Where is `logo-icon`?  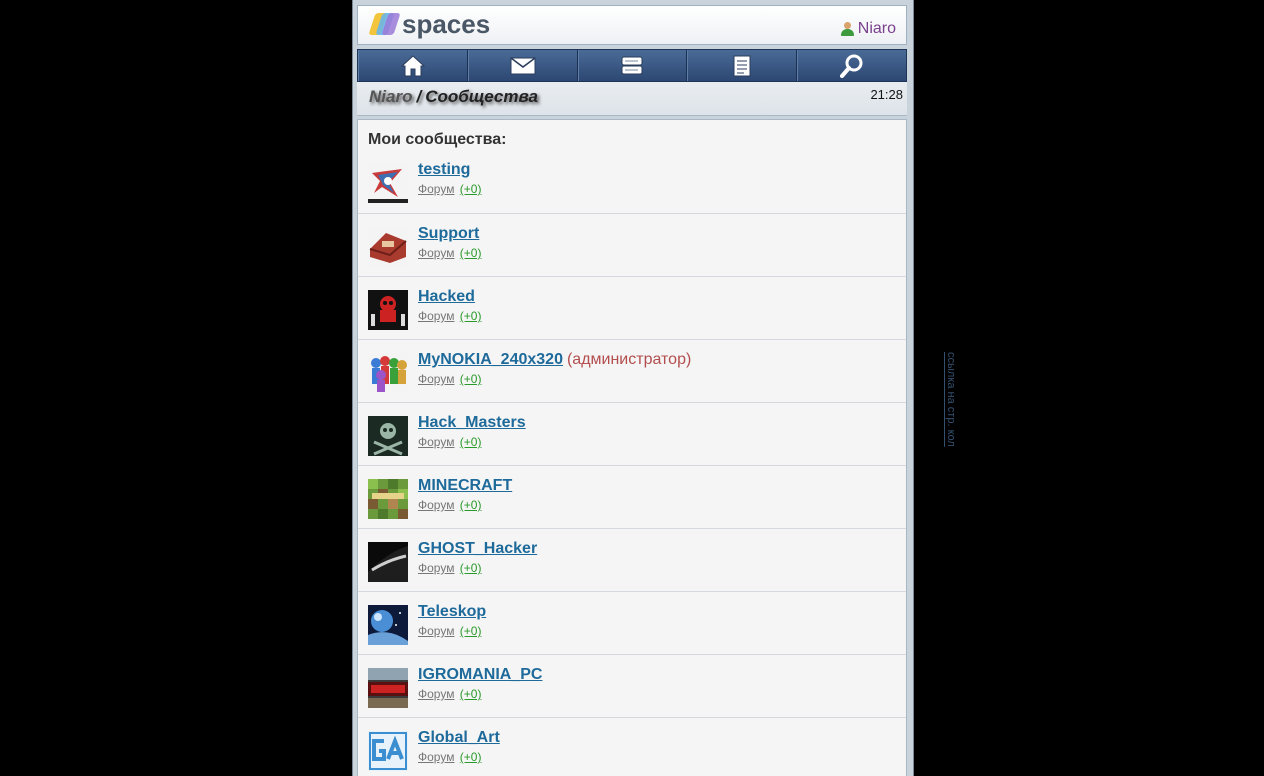 logo-icon is located at coordinates (384, 24).